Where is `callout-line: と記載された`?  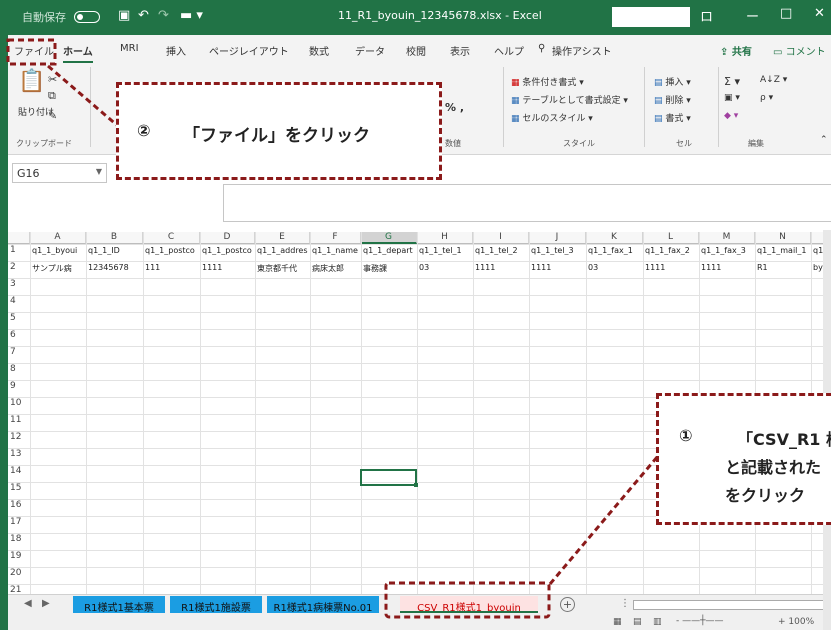
callout-line: と記載された is located at coordinates (773, 467).